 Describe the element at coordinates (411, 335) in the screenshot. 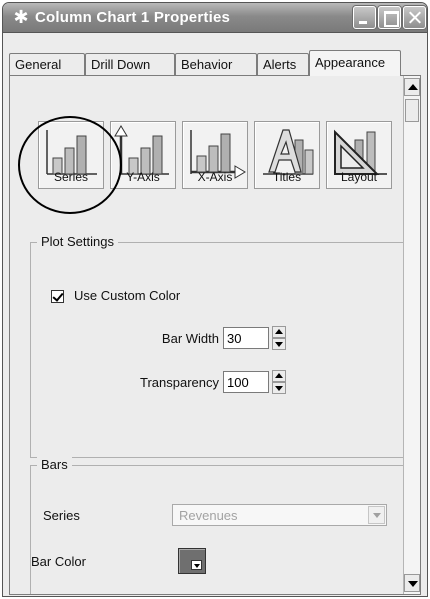

I see `vertical-scrollbar` at that location.